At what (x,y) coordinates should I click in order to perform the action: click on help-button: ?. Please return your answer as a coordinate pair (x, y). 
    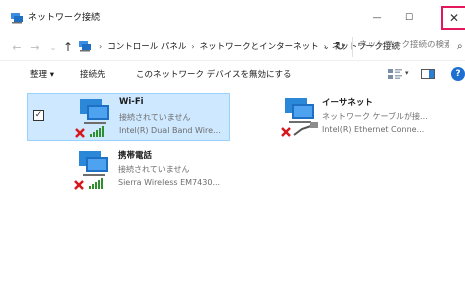
    Looking at the image, I should click on (458, 74).